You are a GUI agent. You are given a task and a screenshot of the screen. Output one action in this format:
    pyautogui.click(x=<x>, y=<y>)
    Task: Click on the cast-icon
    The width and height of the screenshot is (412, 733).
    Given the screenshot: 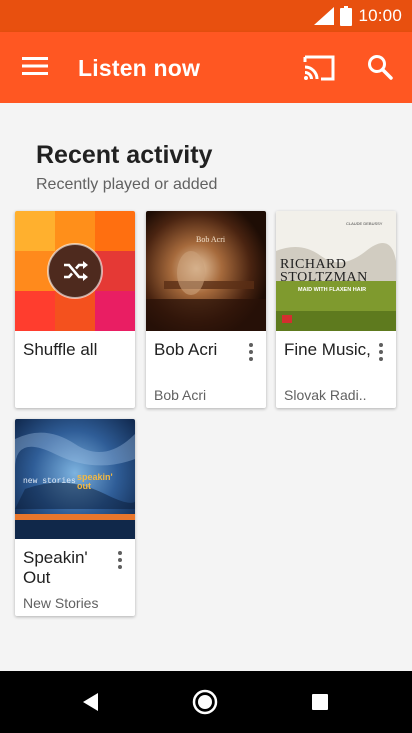 What is the action you would take?
    pyautogui.click(x=319, y=68)
    